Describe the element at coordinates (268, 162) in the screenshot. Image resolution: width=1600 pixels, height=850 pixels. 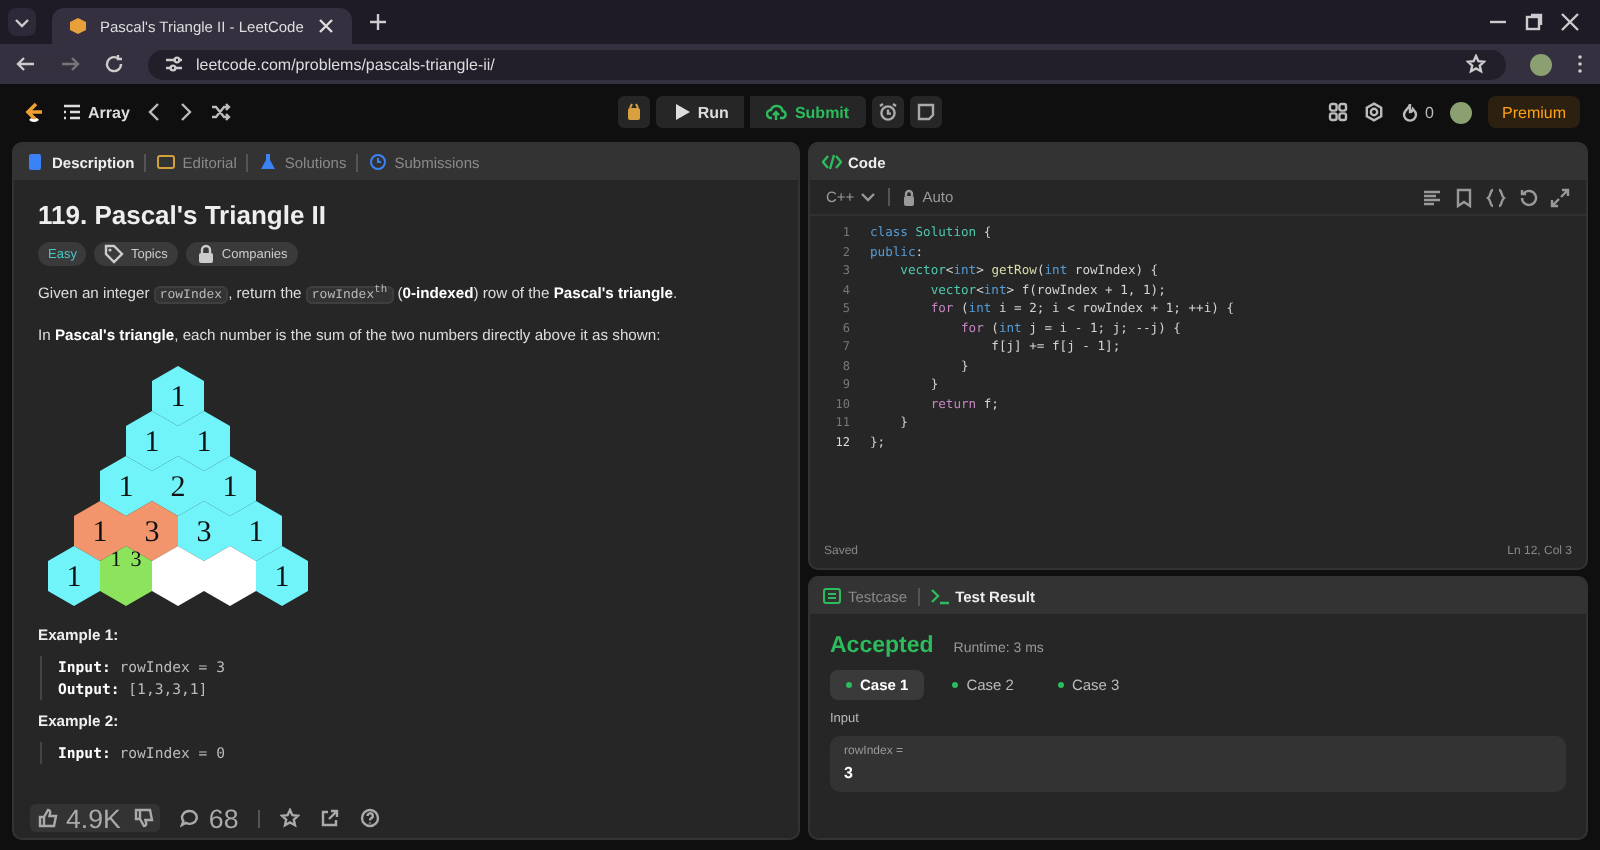
I see `flask-icon` at that location.